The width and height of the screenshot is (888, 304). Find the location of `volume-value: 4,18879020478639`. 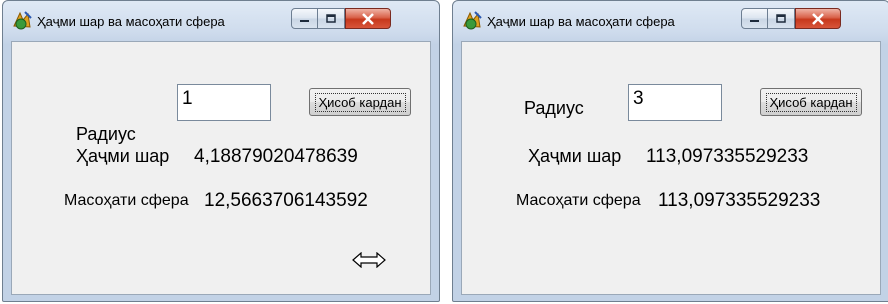

volume-value: 4,18879020478639 is located at coordinates (276, 156).